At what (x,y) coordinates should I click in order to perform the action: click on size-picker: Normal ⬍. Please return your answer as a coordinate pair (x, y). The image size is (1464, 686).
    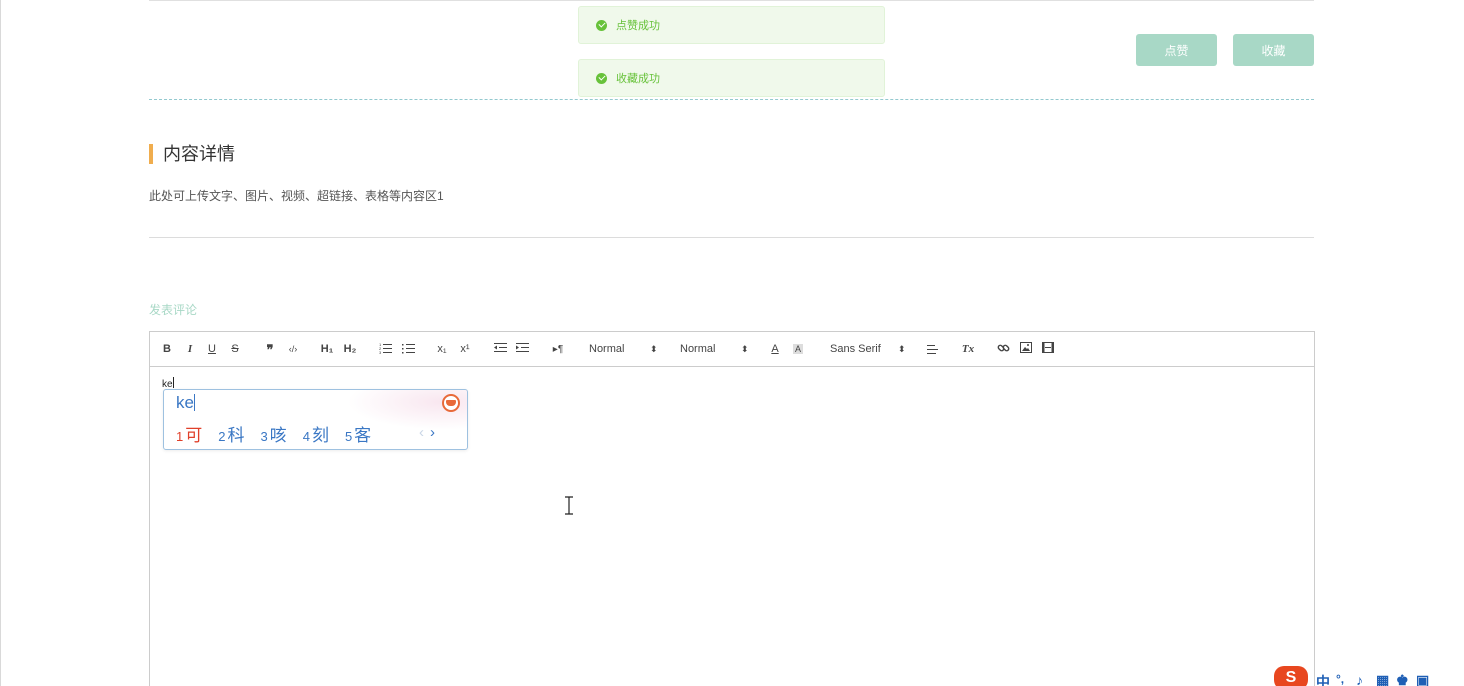
    Looking at the image, I should click on (624, 349).